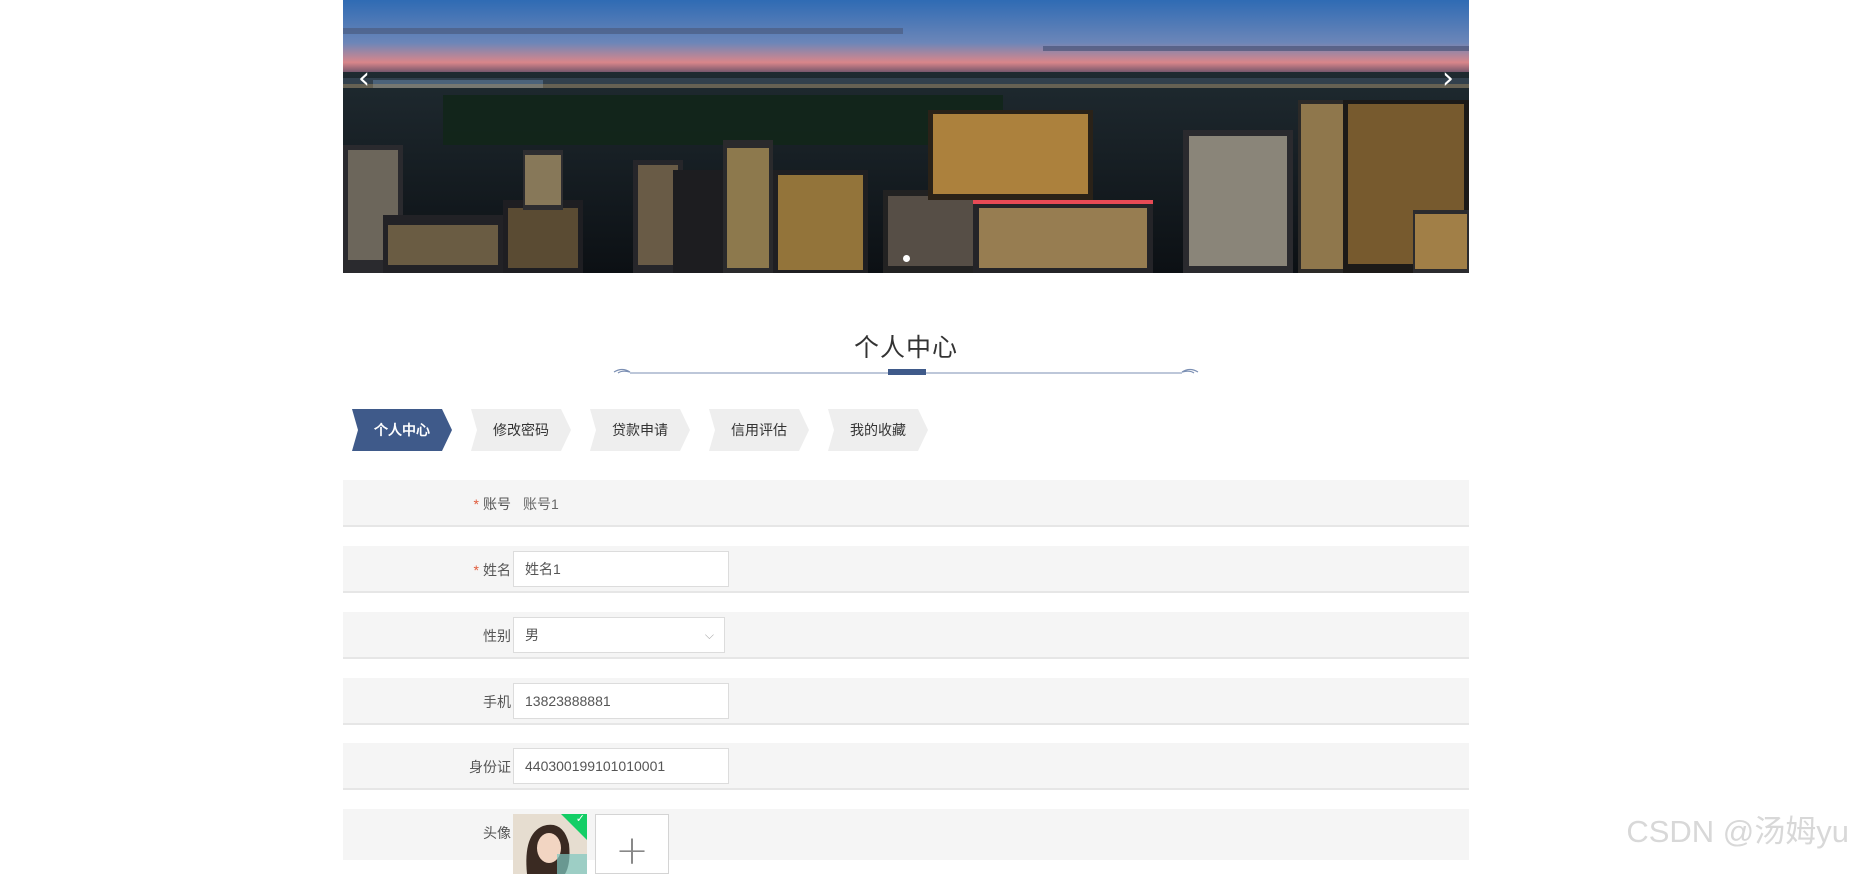 This screenshot has width=1849, height=887. What do you see at coordinates (906, 701) in the screenshot?
I see `form-row-phone: 手机 13823888881` at bounding box center [906, 701].